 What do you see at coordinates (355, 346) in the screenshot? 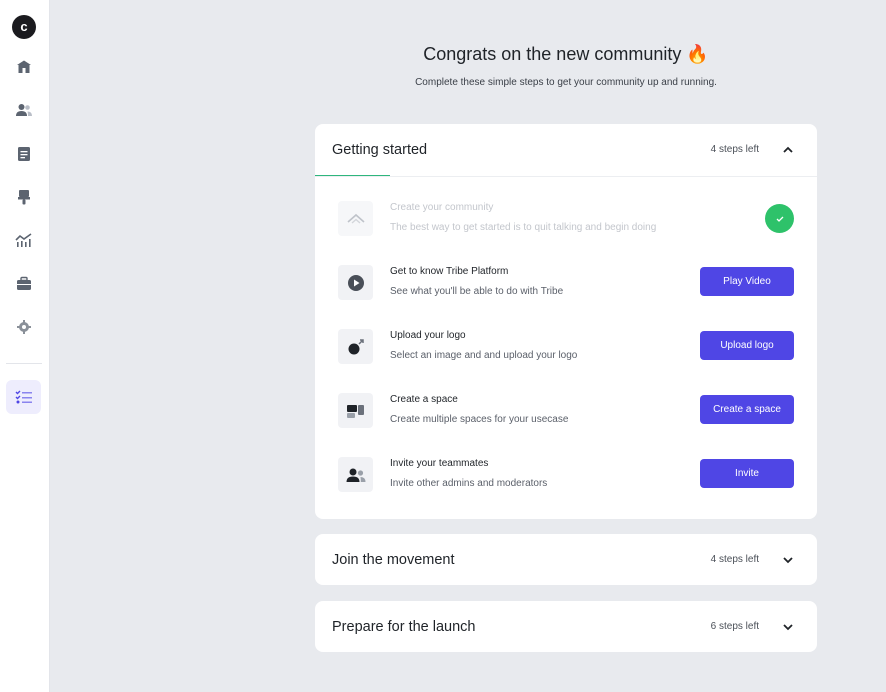
I see `logo-upload-icon` at bounding box center [355, 346].